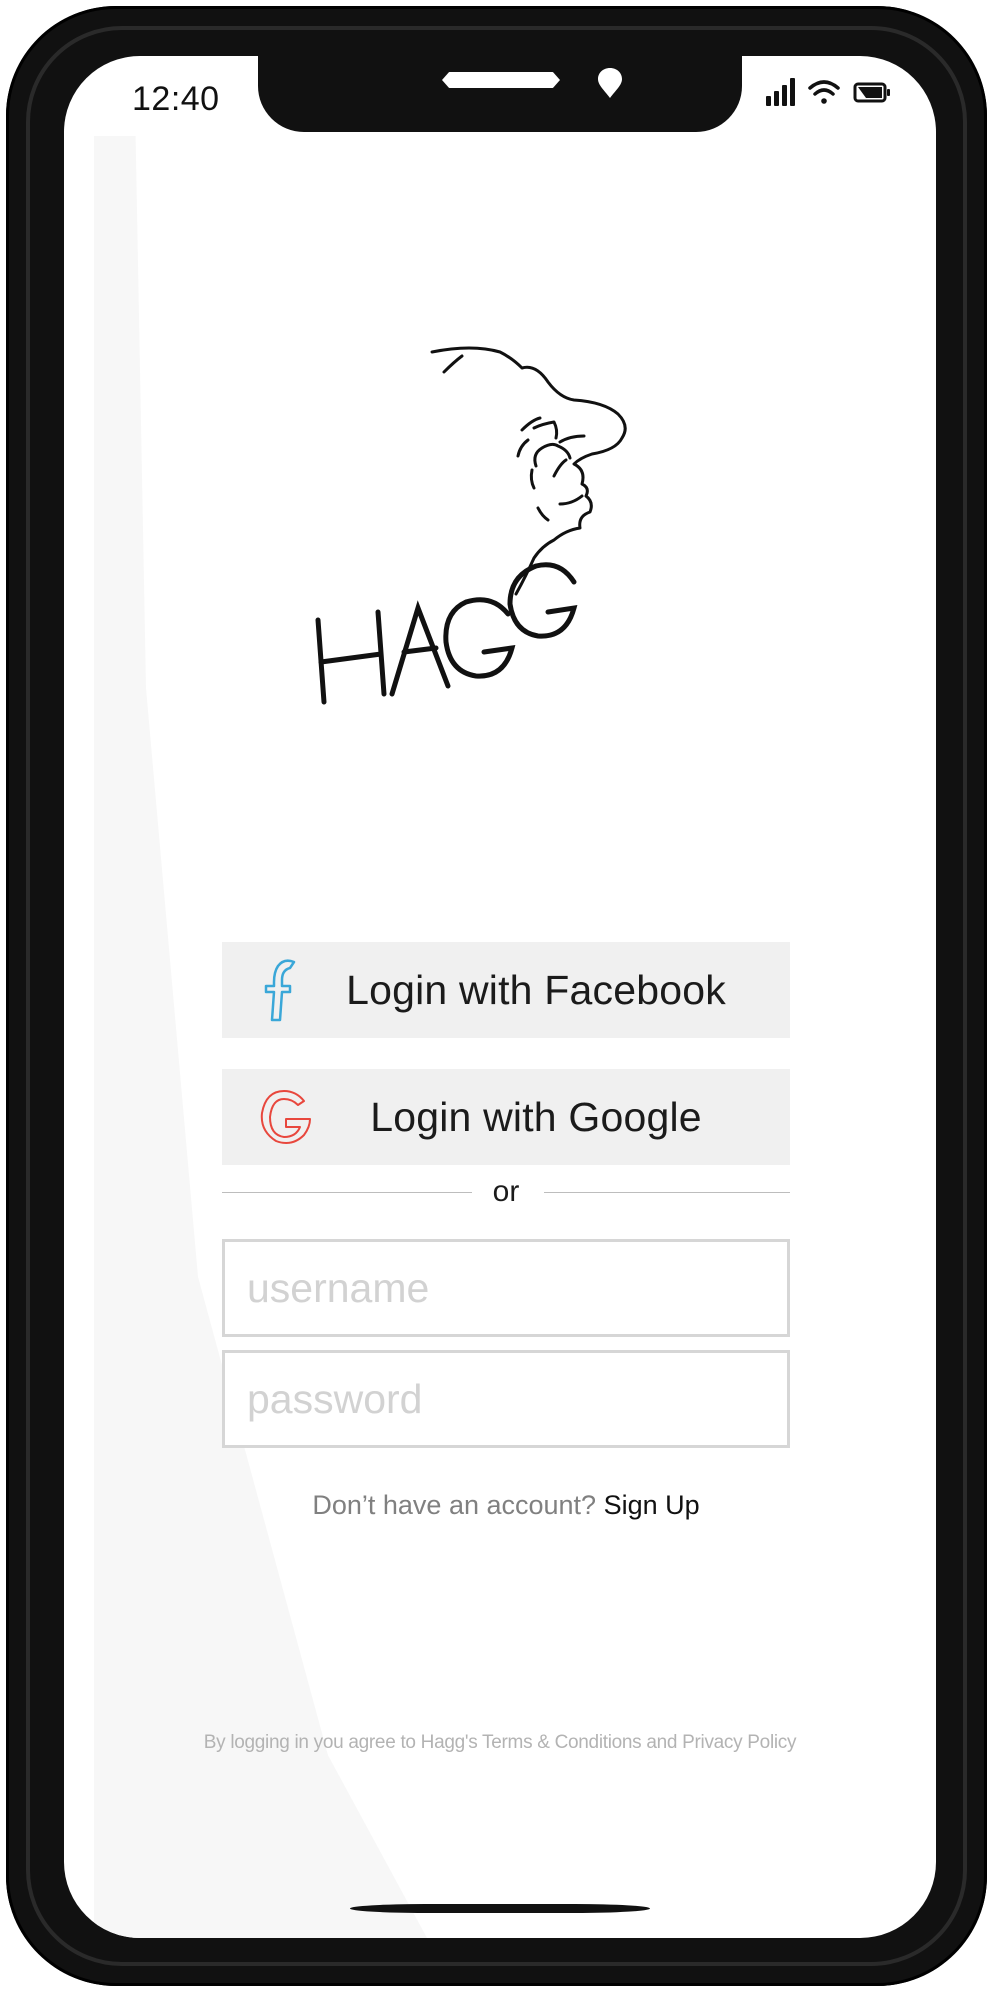 This screenshot has height=1994, width=999. I want to click on hagg-wordmark, so click(446, 633).